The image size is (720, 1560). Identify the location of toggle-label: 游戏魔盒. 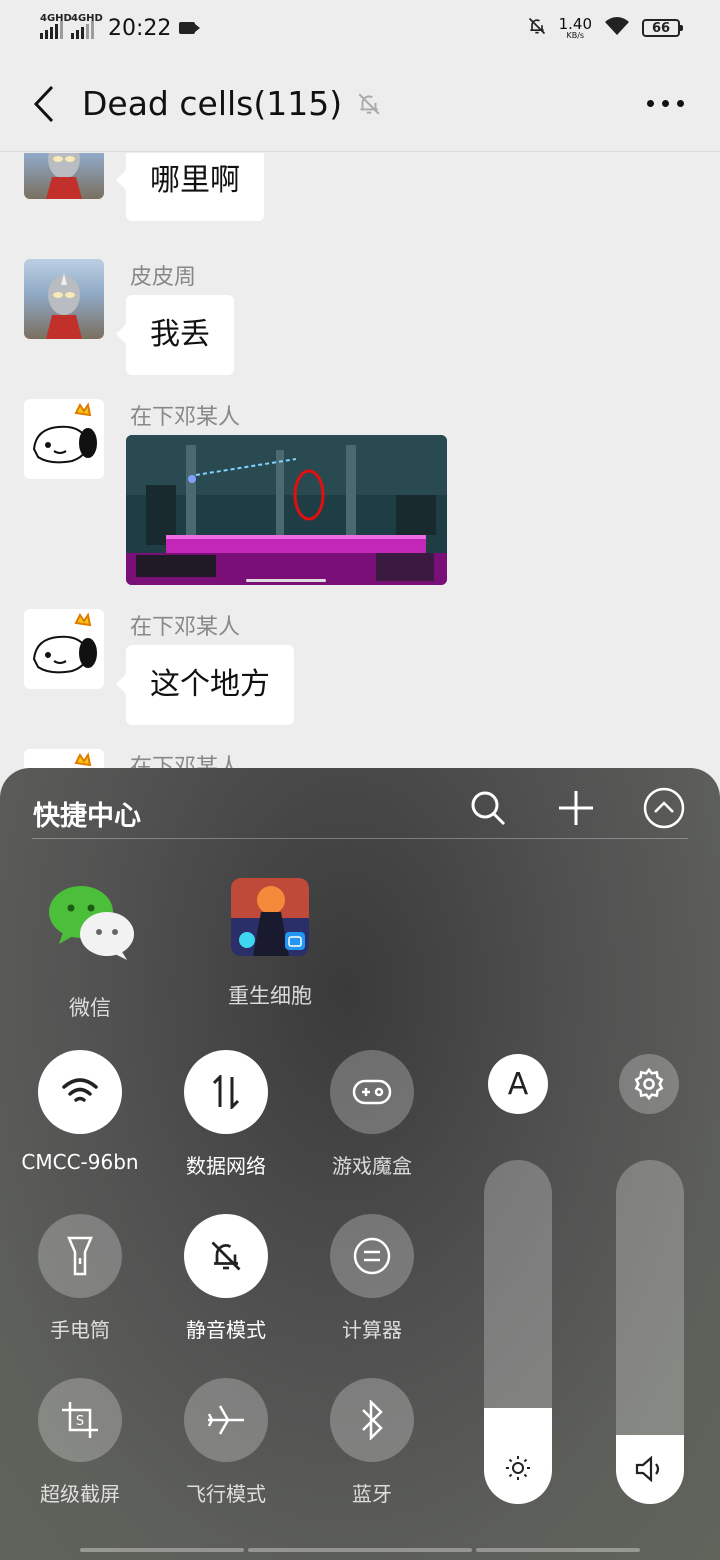
(372, 1166).